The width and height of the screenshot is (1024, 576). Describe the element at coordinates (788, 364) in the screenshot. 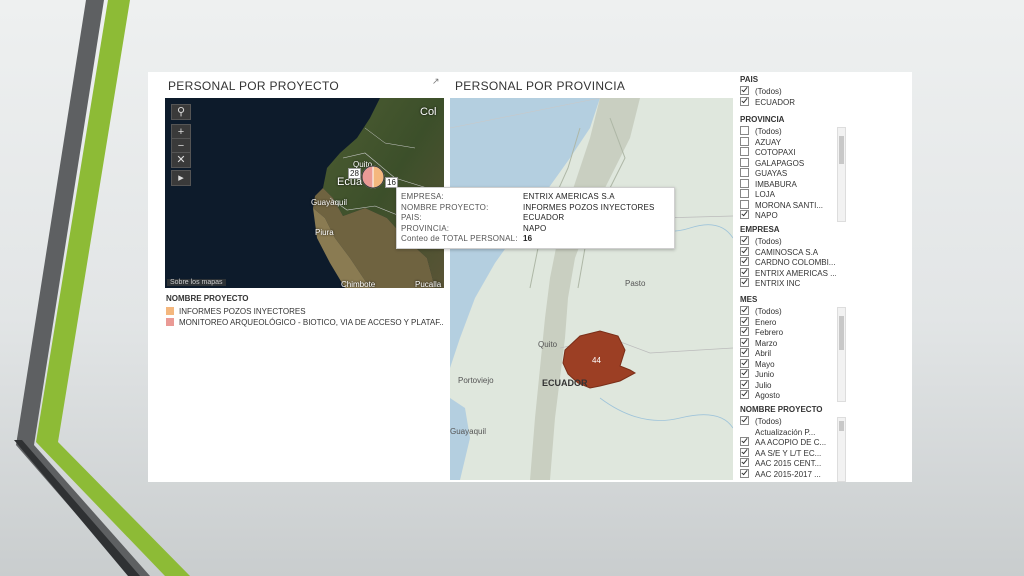

I see `filter-option: Mayo` at that location.